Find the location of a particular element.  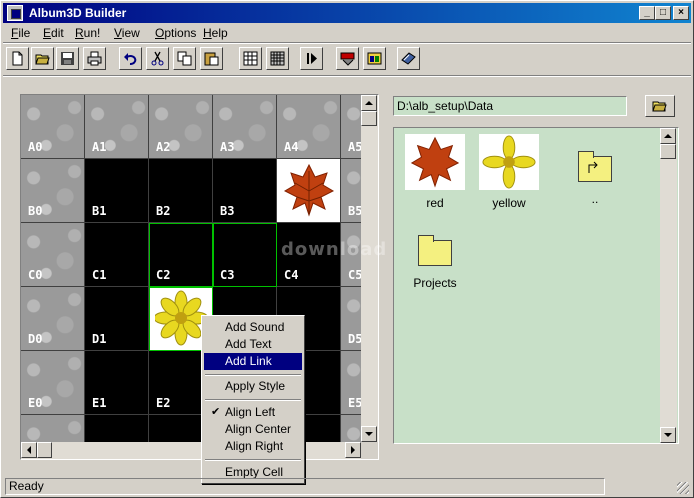

arrow-up-icon is located at coordinates (369, 103).